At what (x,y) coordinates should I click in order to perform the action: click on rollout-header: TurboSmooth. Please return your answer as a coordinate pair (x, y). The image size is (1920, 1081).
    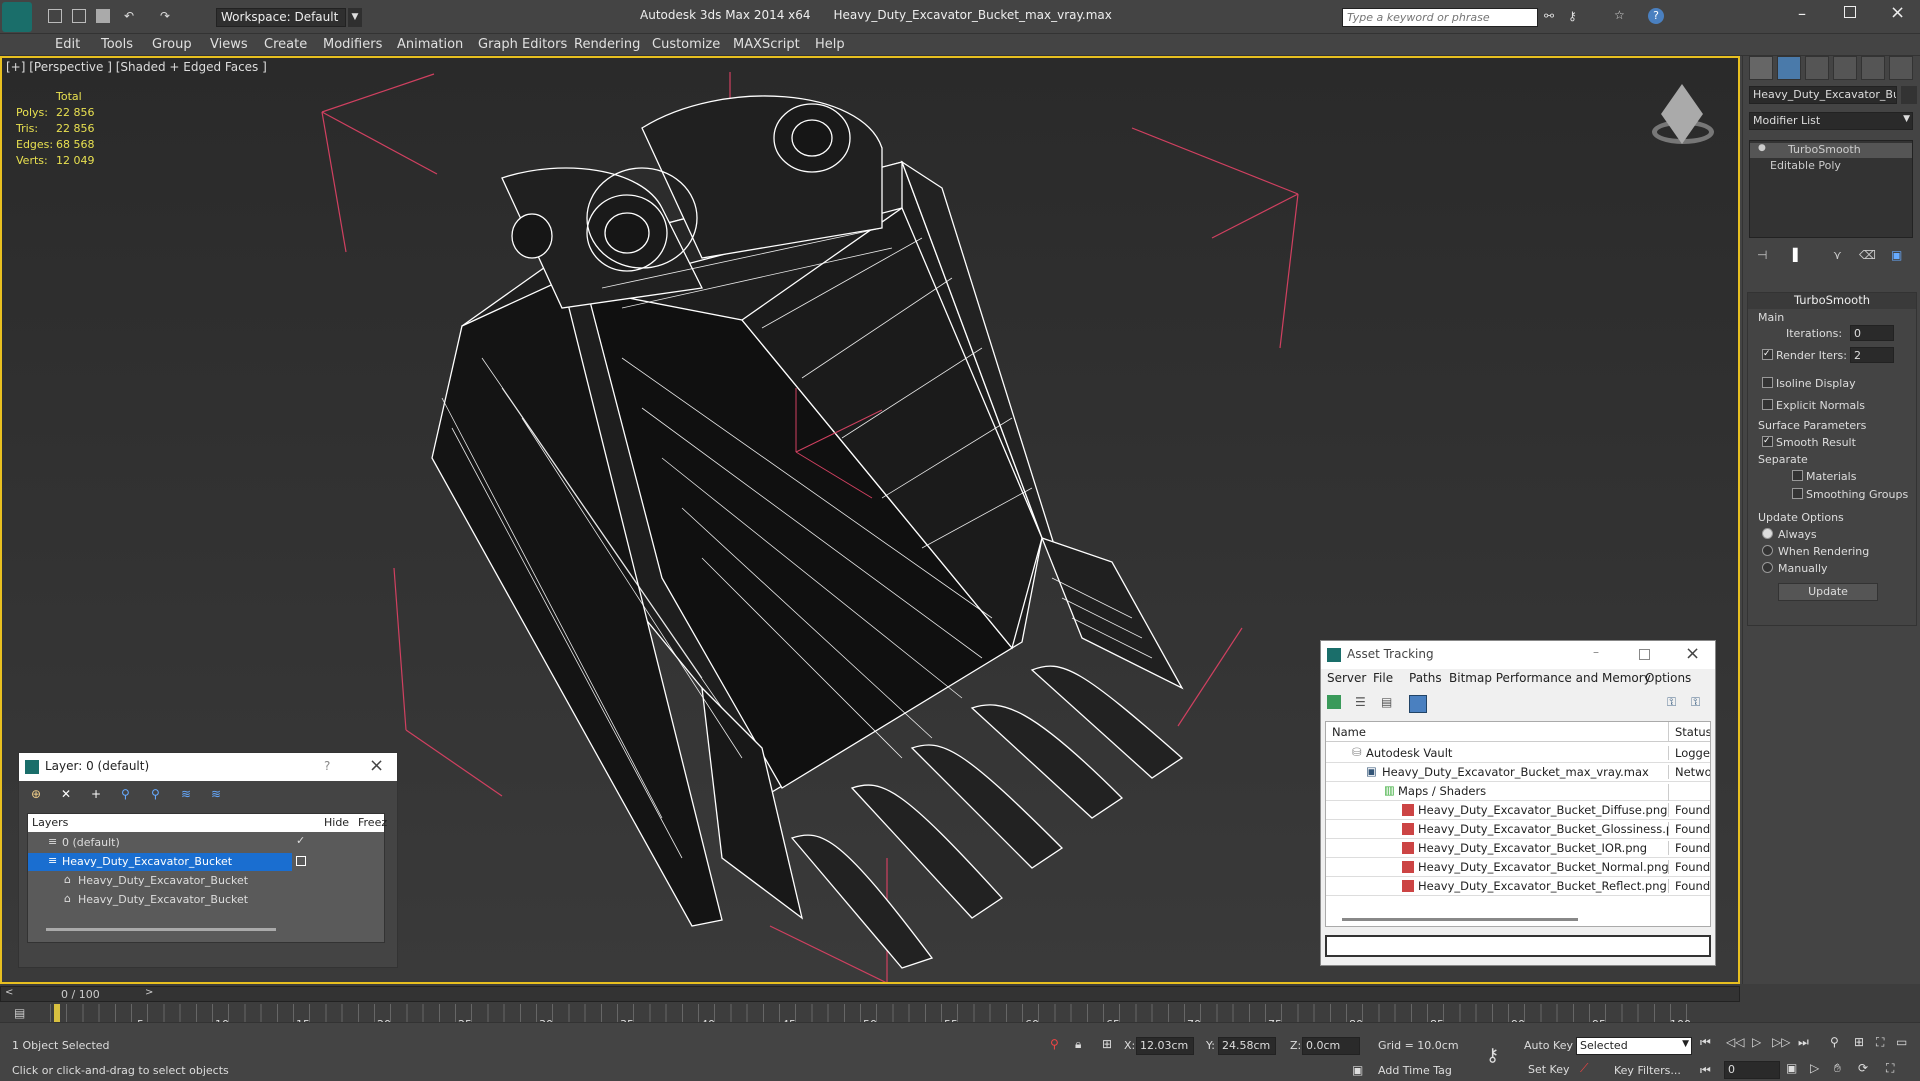
    Looking at the image, I should click on (1832, 301).